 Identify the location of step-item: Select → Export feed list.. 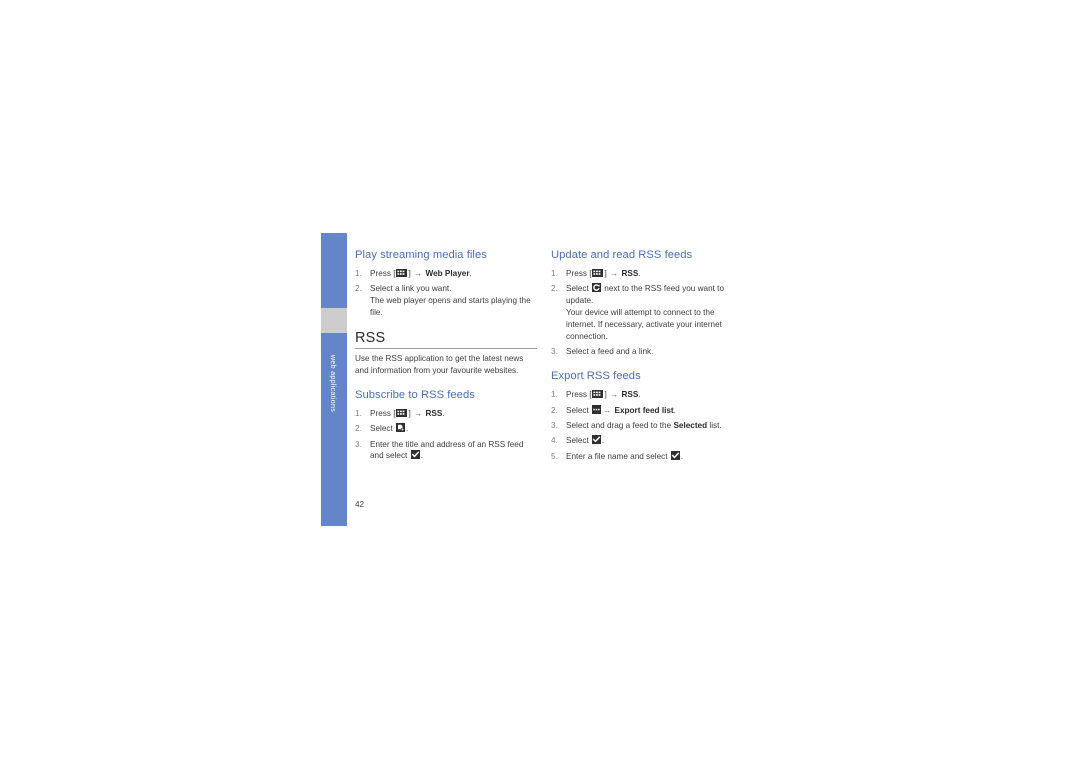
(642, 410).